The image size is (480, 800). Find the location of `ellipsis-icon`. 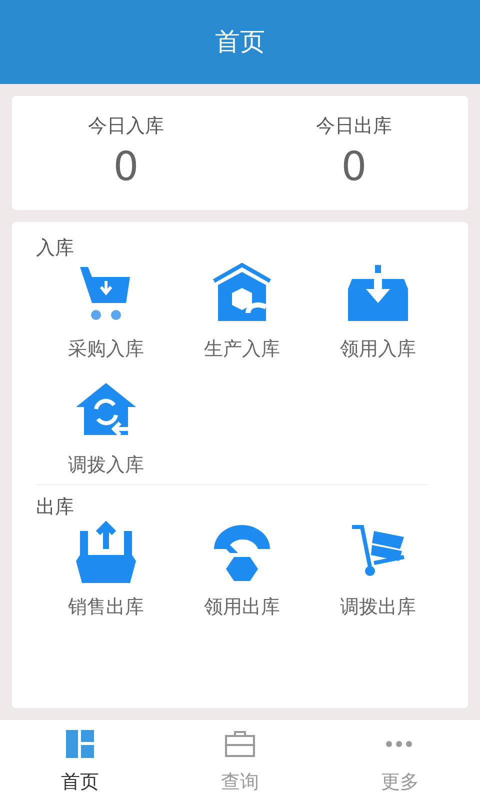

ellipsis-icon is located at coordinates (399, 744).